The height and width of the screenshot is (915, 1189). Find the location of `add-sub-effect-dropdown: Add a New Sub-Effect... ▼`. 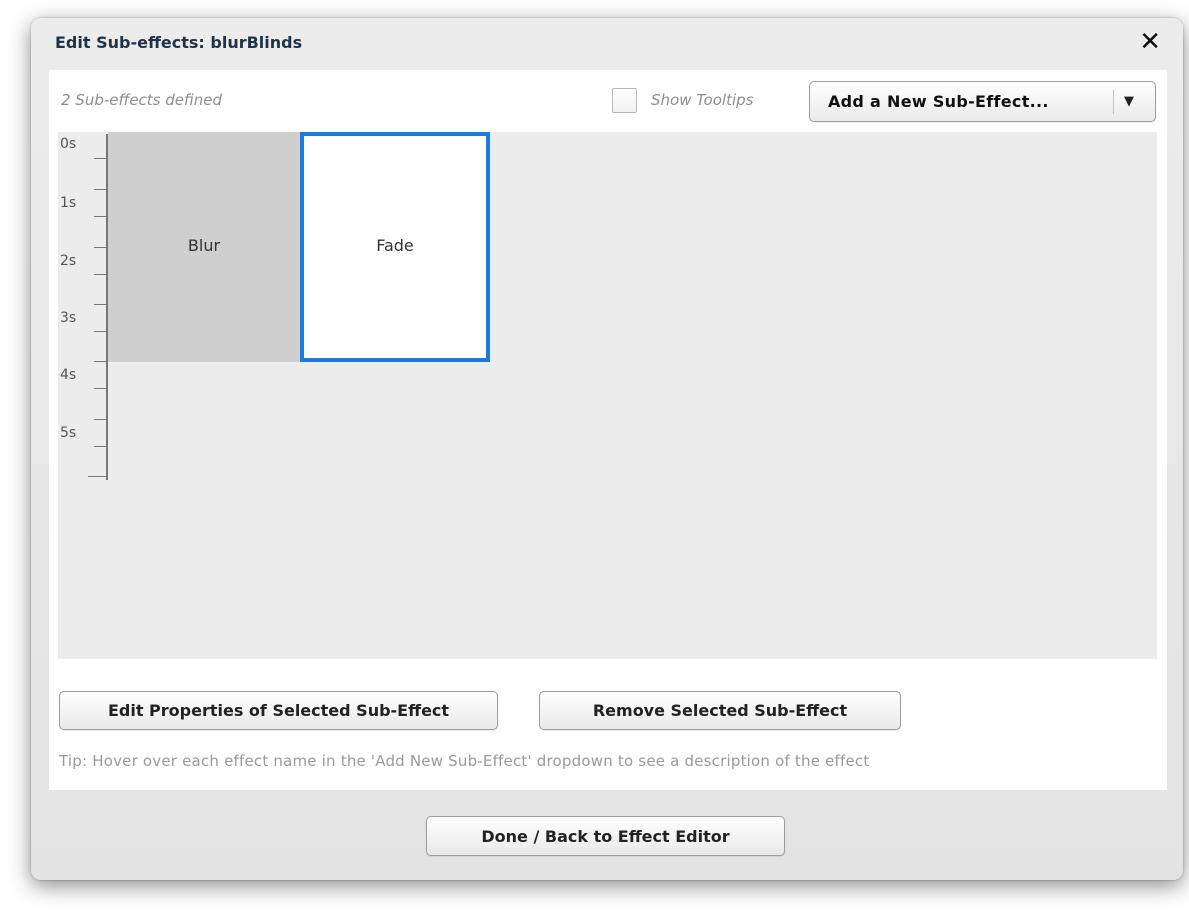

add-sub-effect-dropdown: Add a New Sub-Effect... ▼ is located at coordinates (982, 101).